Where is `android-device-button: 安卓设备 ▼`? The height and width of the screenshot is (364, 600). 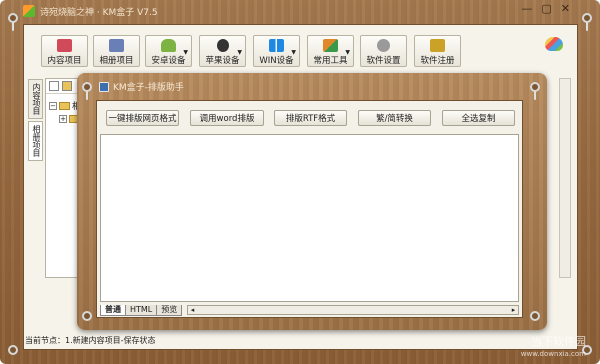
android-device-button: 安卓设备 ▼ is located at coordinates (168, 51).